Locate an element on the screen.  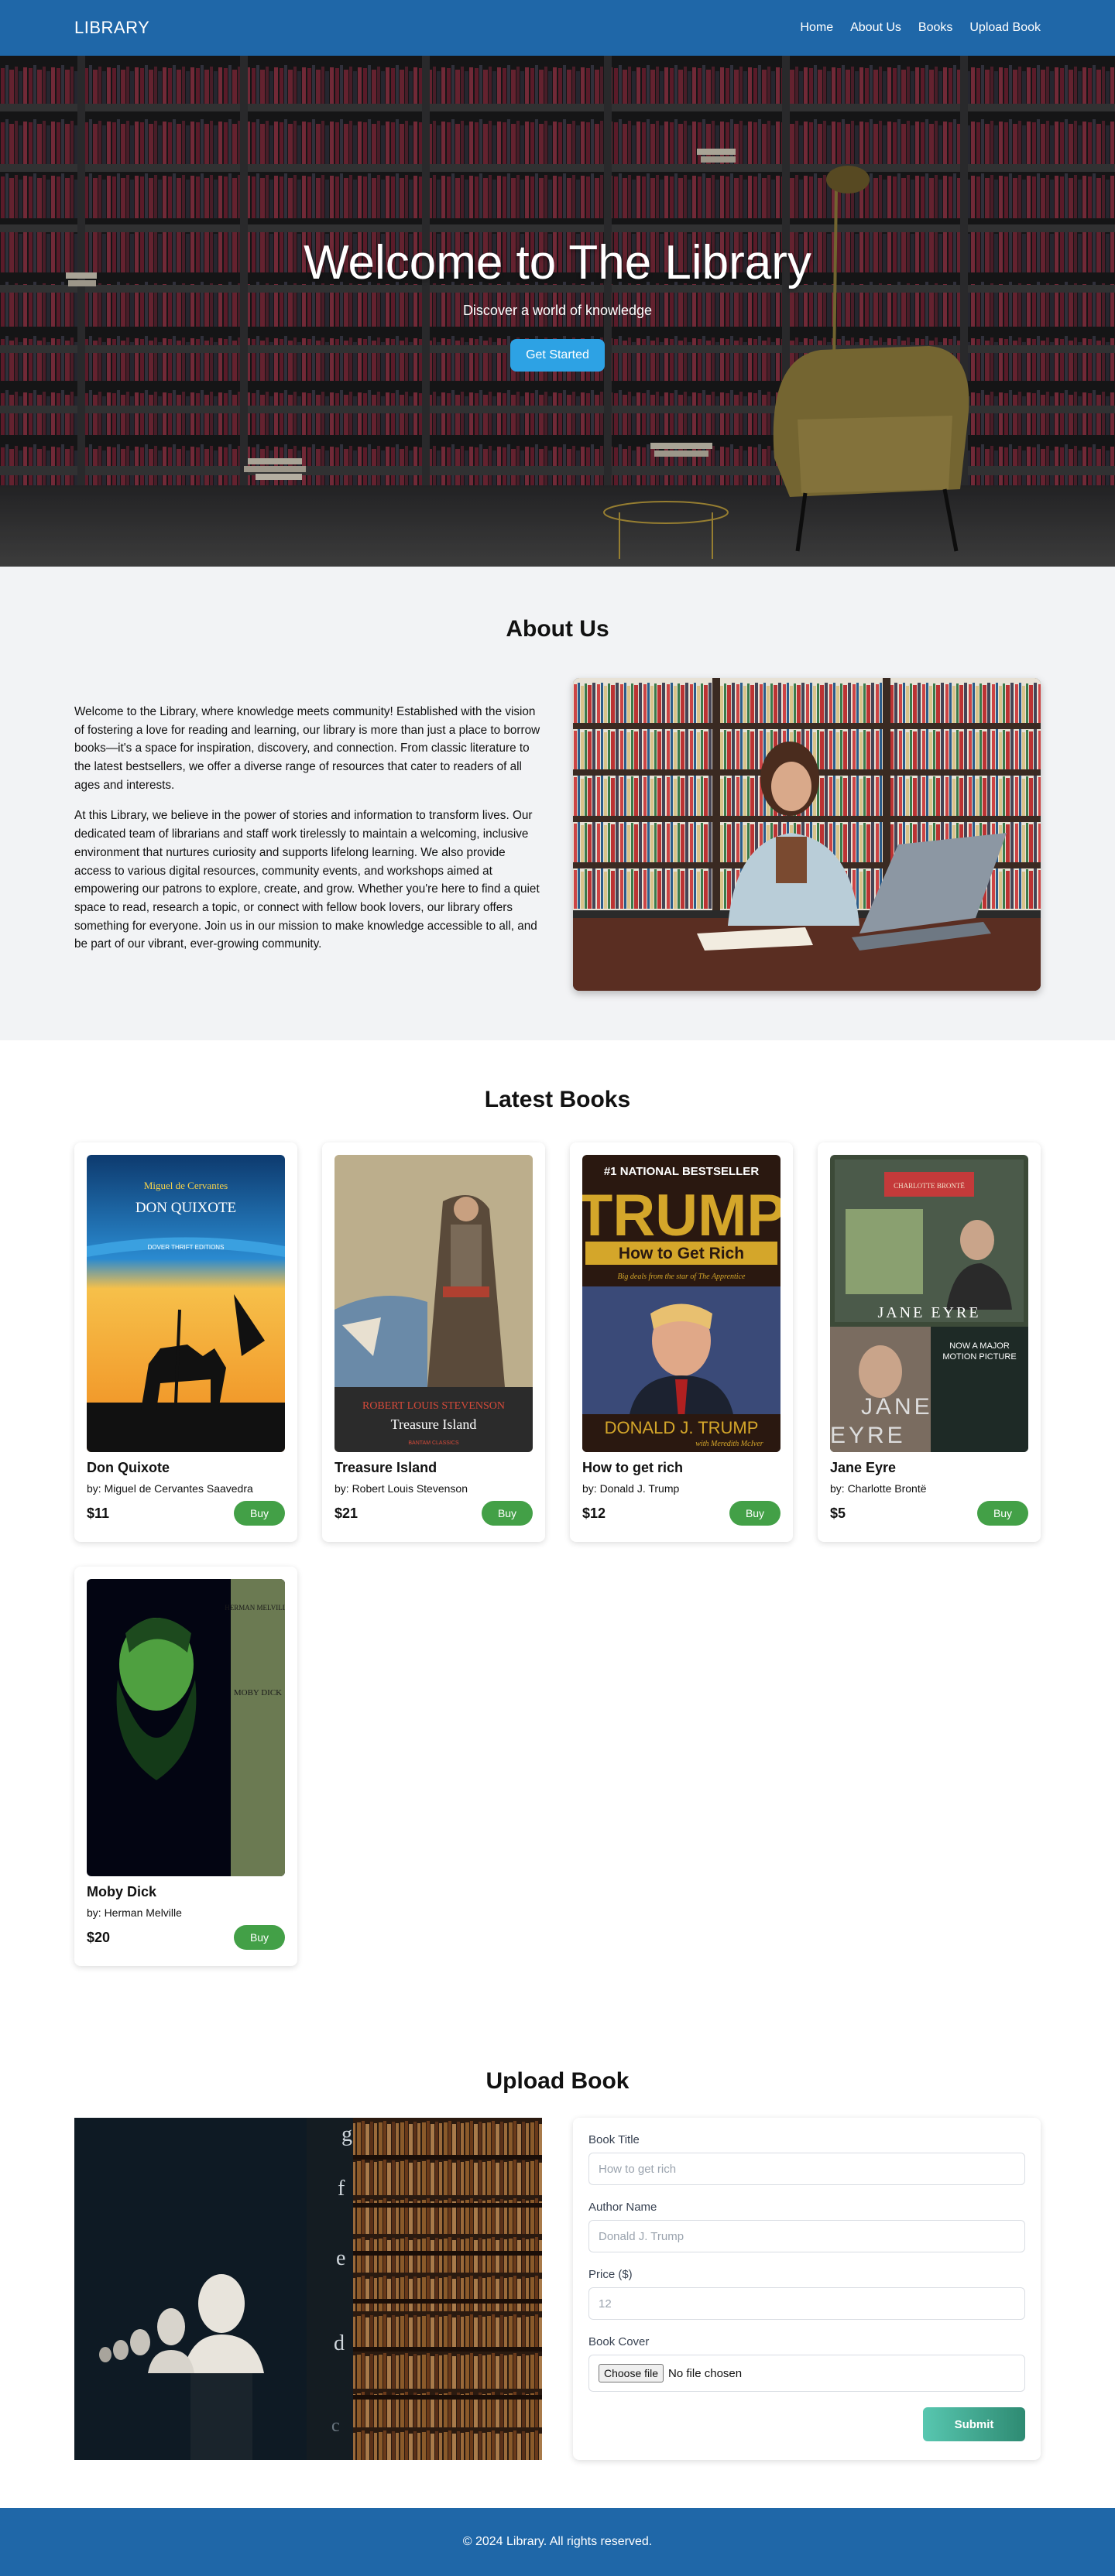
book-author: by: Miguel de Cervantes Saavedra is located at coordinates (170, 1488).